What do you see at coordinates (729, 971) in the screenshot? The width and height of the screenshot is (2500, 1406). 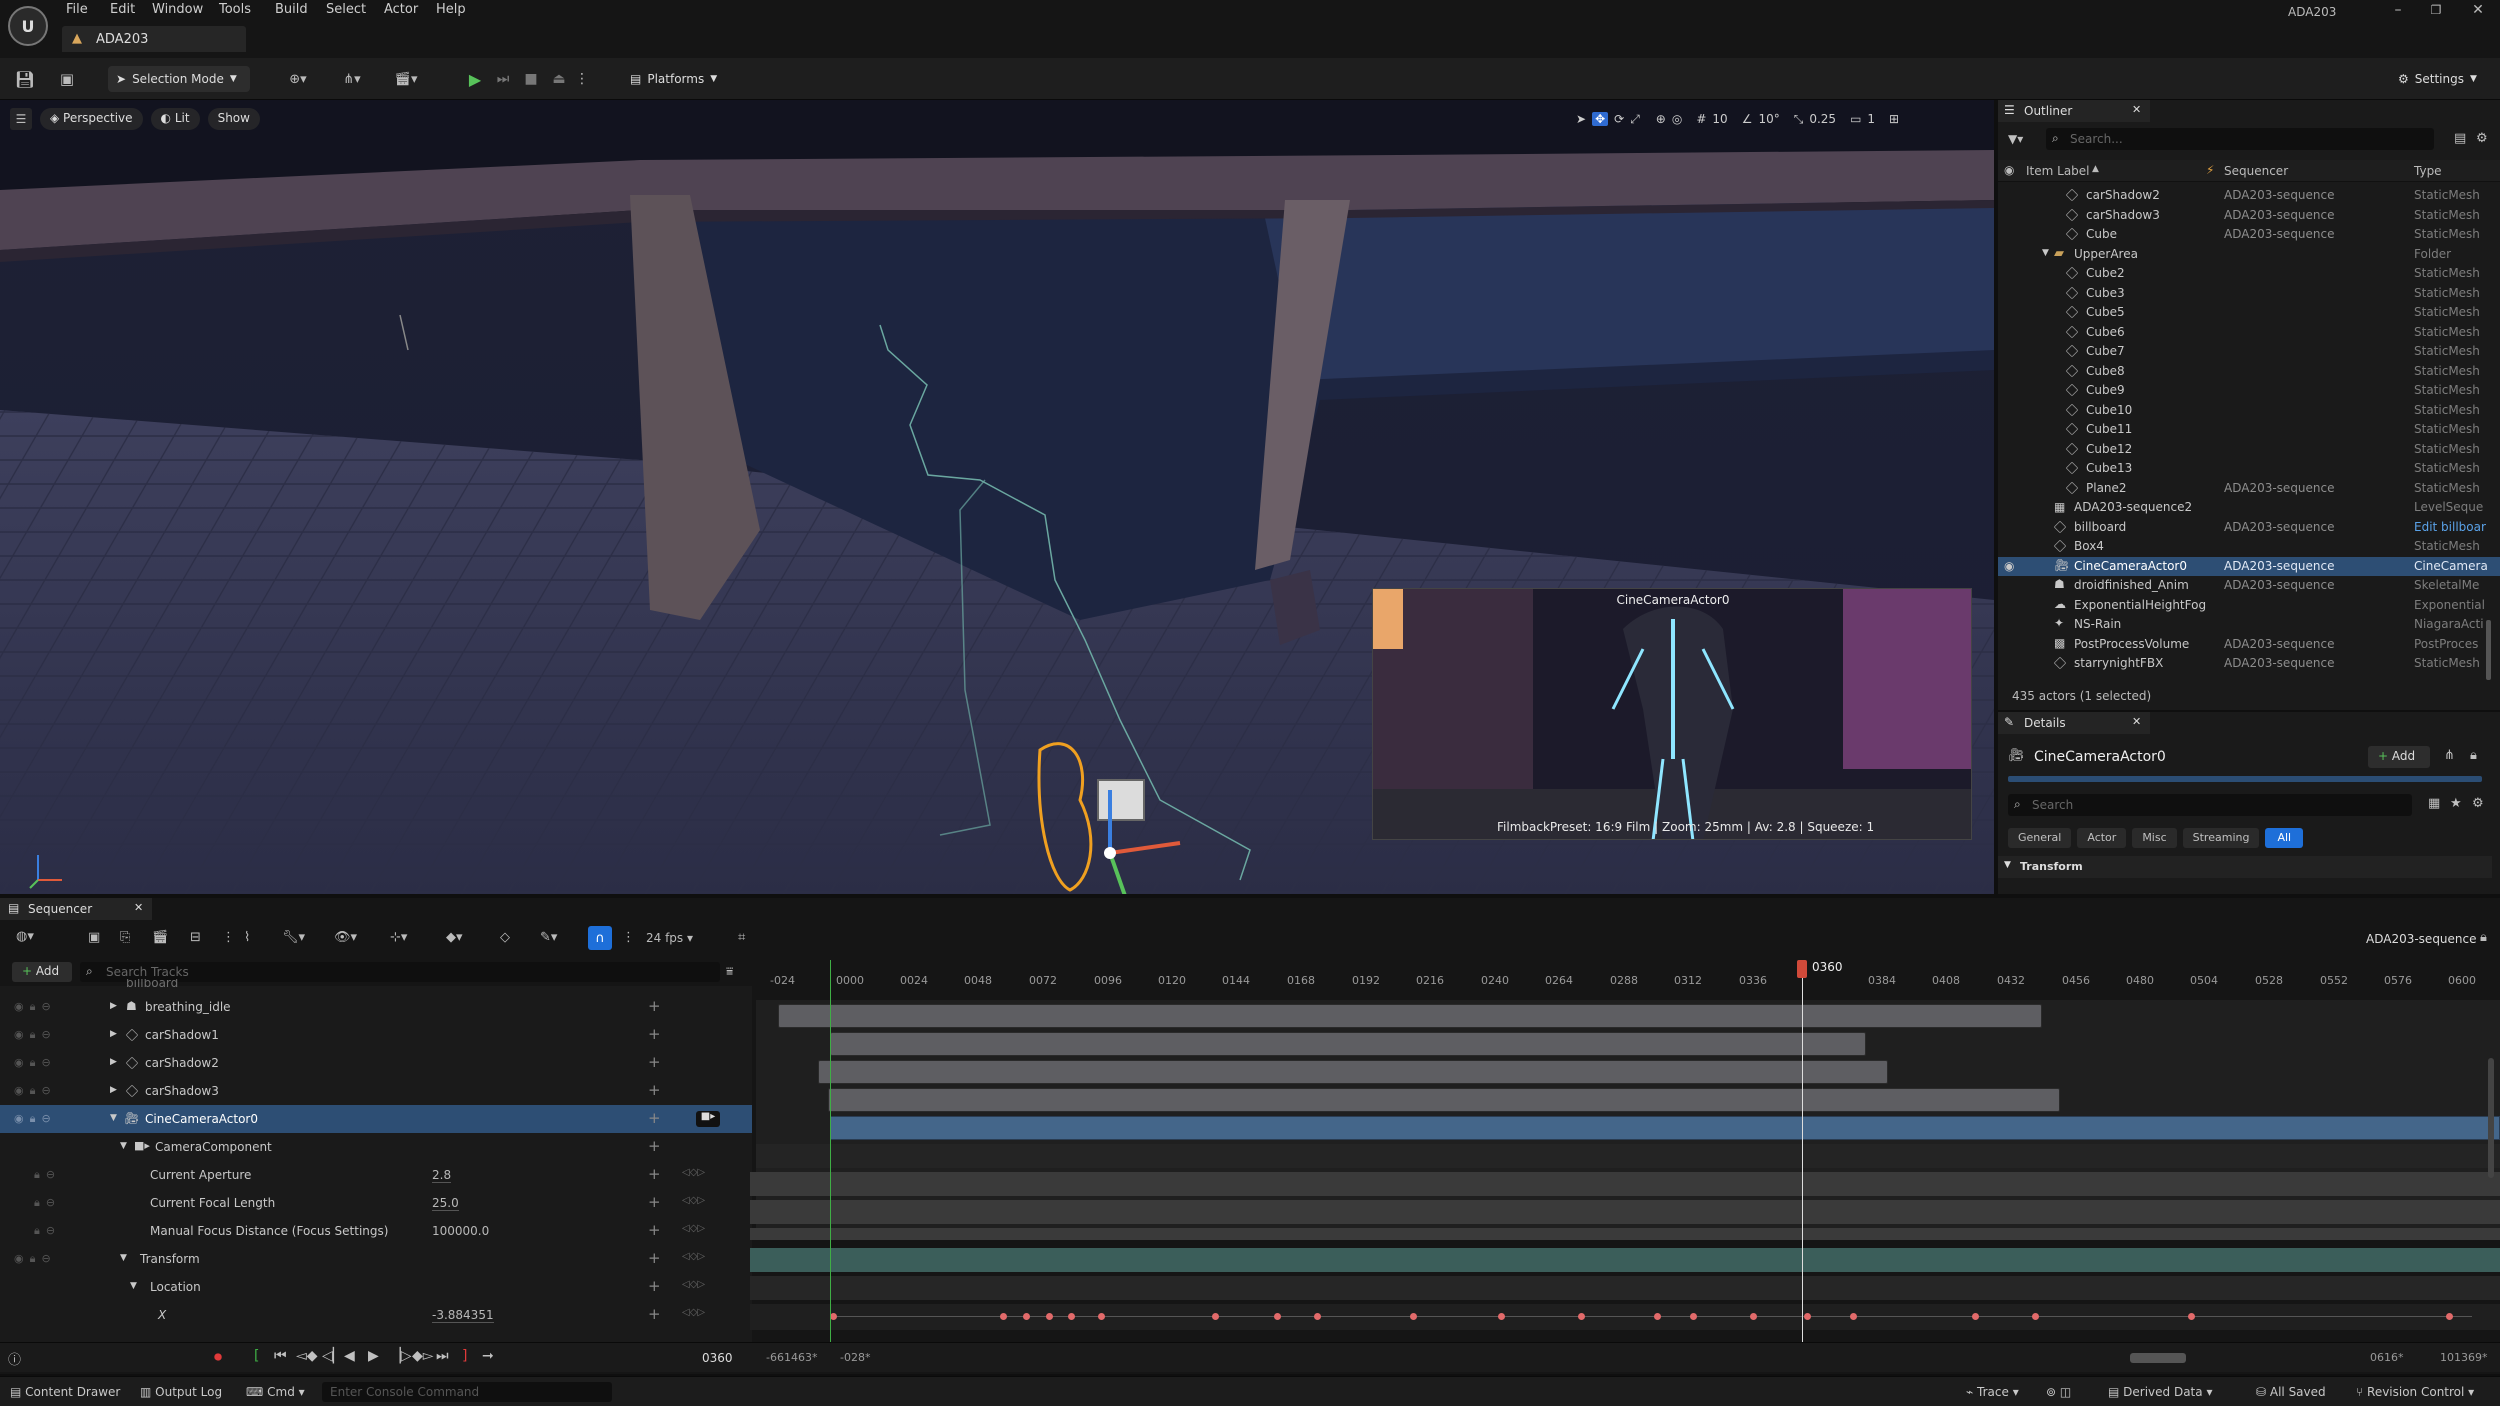 I see `filter-icon: ⩸` at bounding box center [729, 971].